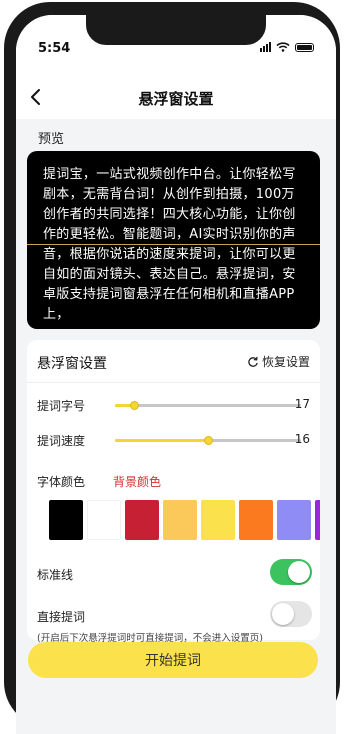 The image size is (344, 734). Describe the element at coordinates (265, 47) in the screenshot. I see `signal-icon` at that location.